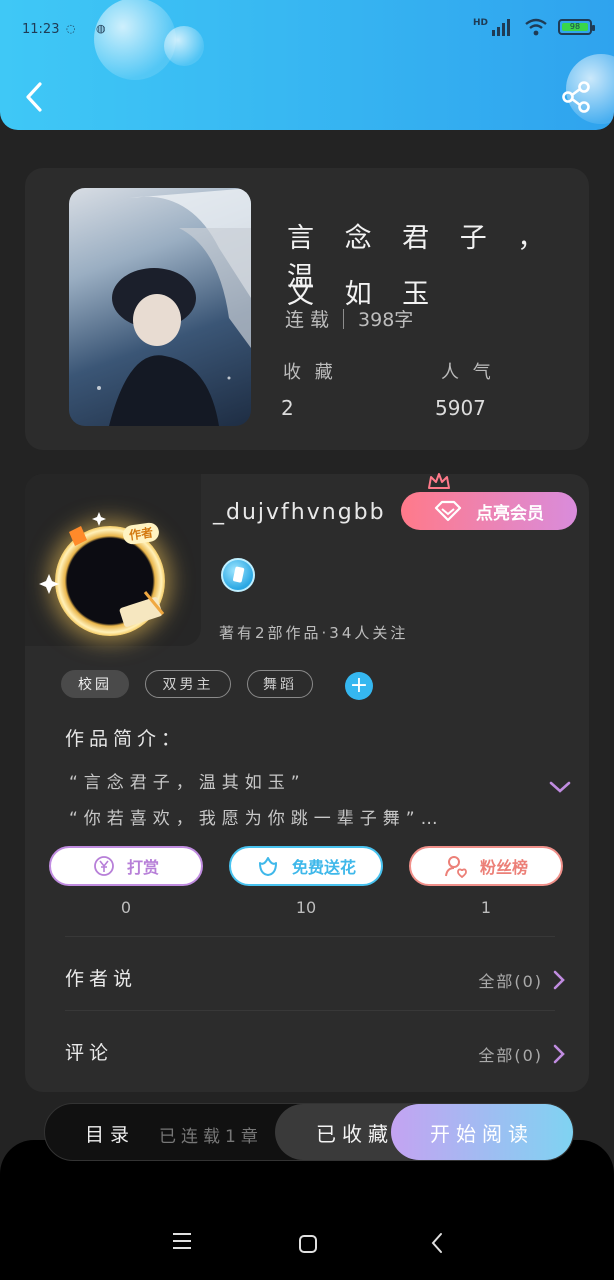 The width and height of the screenshot is (614, 1280). I want to click on reward-count: 0, so click(126, 907).